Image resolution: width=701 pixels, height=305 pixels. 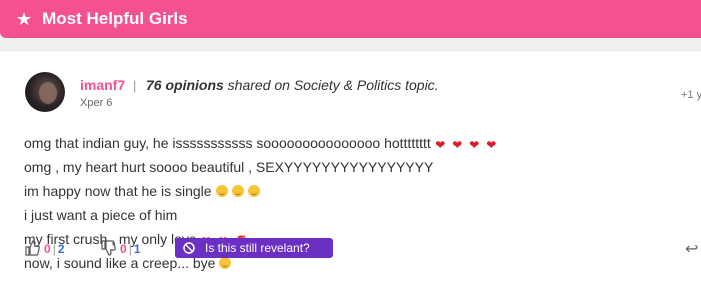 What do you see at coordinates (32, 249) in the screenshot?
I see `thumbs-up-icon` at bounding box center [32, 249].